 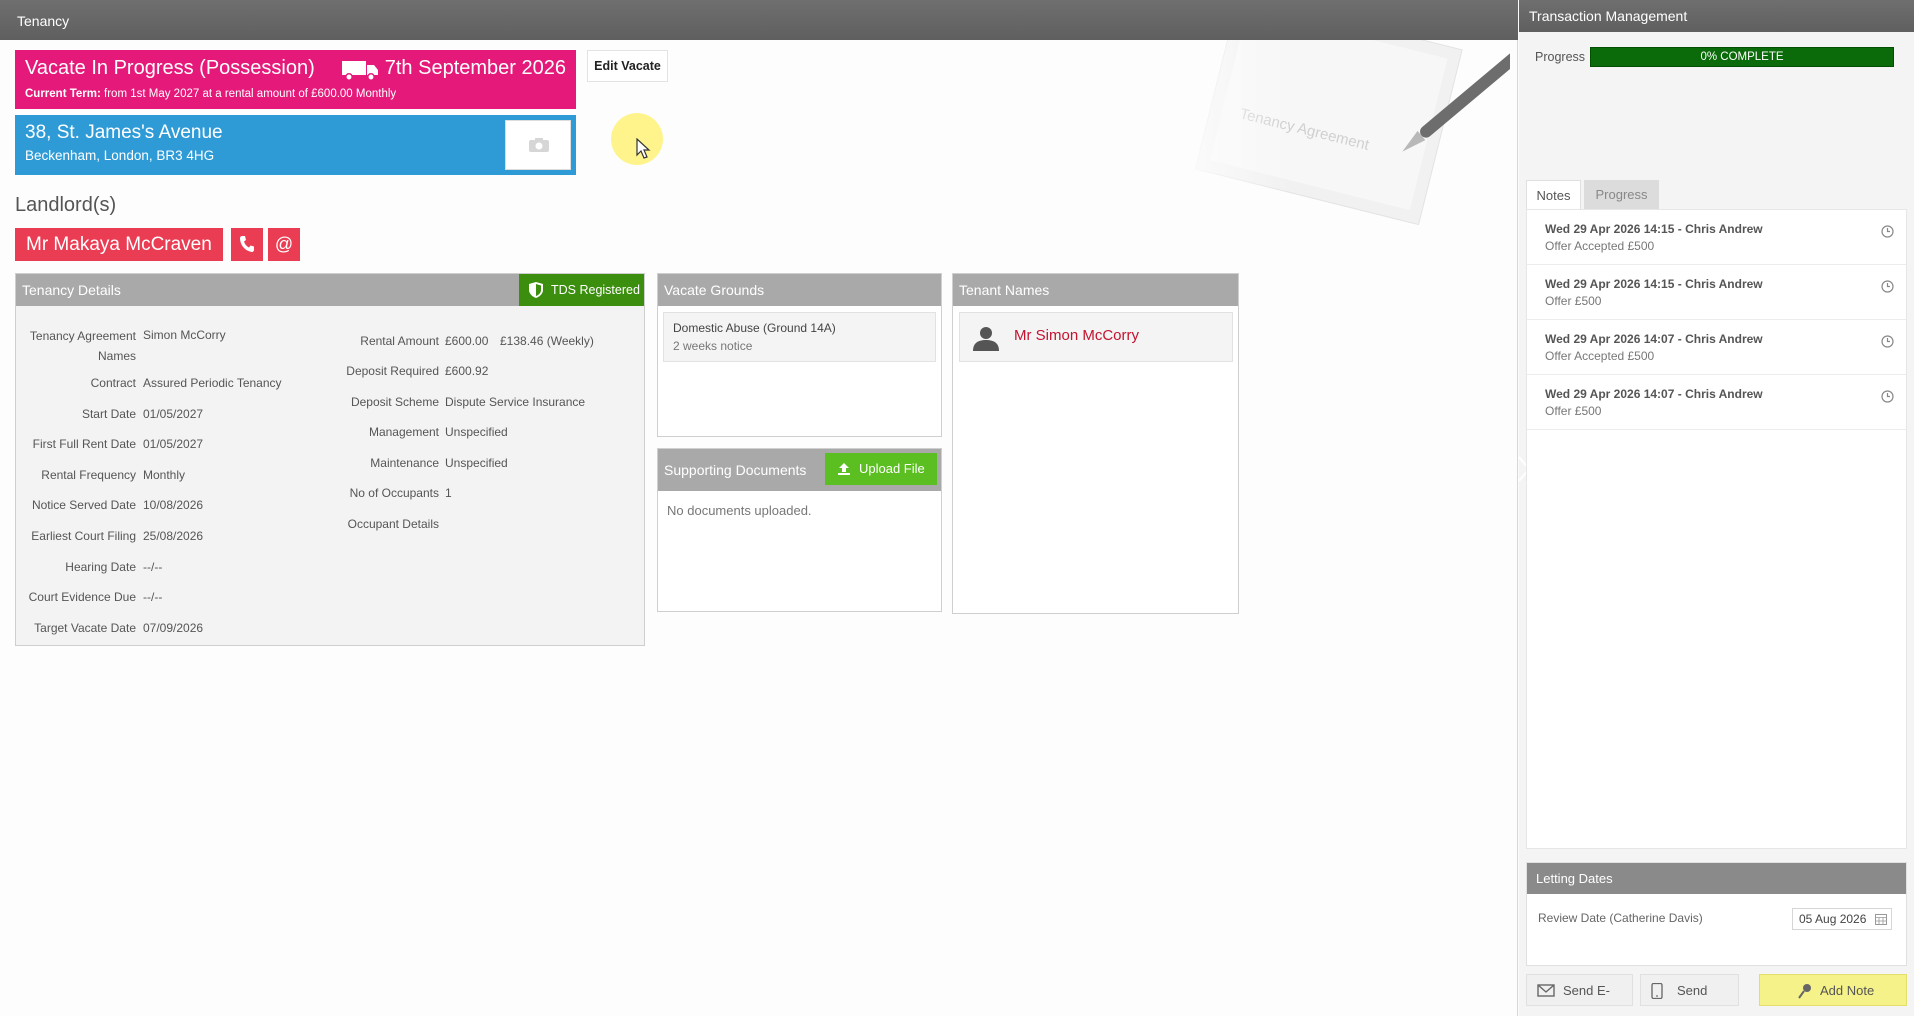 I want to click on landlord-phone-button, so click(x=247, y=244).